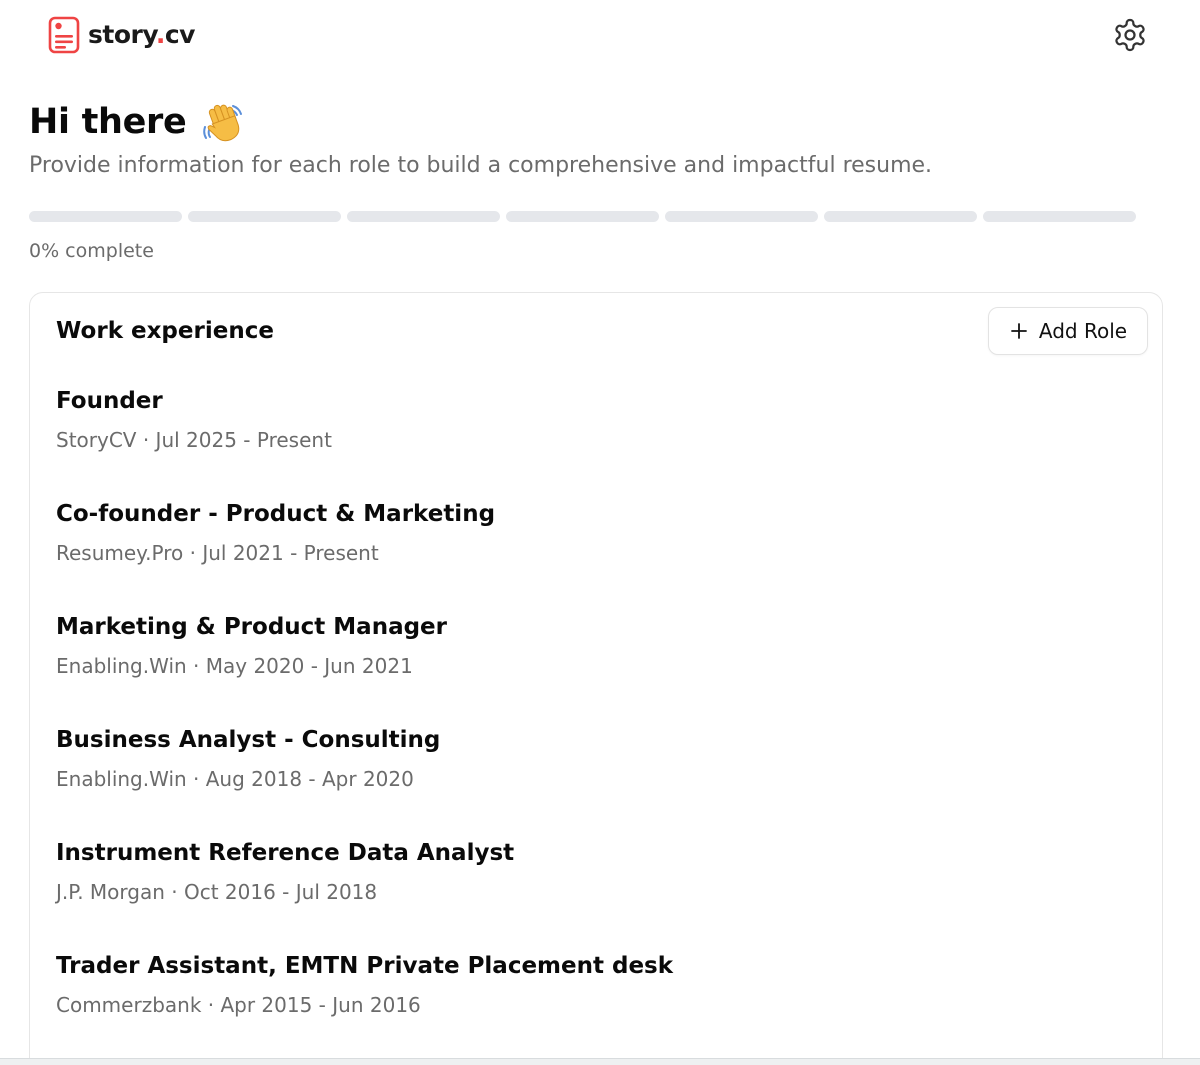 The height and width of the screenshot is (1065, 1200). I want to click on greeting: Hi there, so click(136, 122).